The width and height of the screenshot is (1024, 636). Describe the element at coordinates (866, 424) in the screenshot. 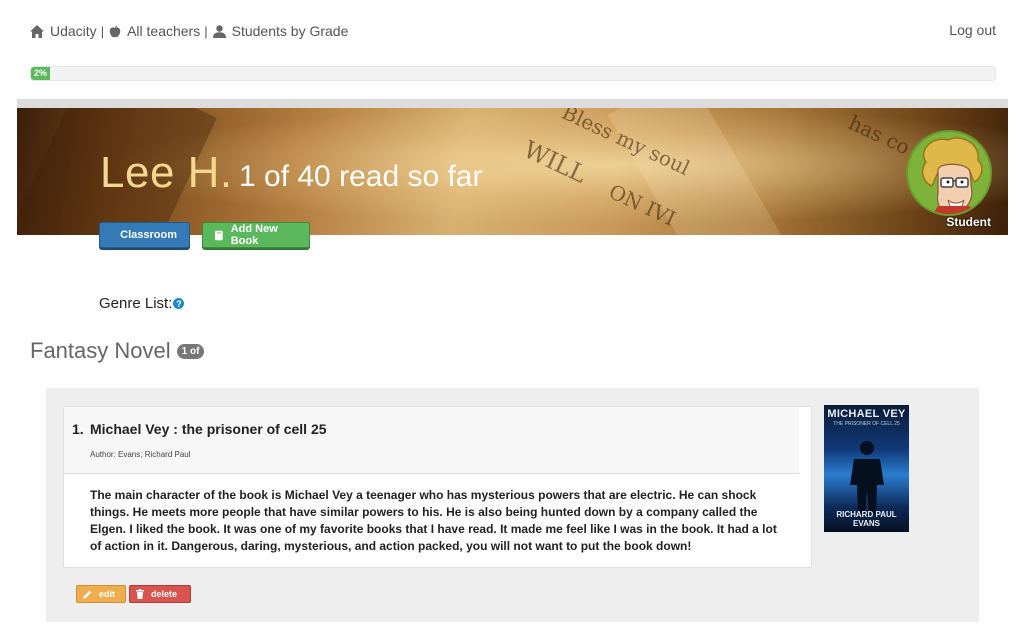

I see `cover-subtitle: THE PRISONER OF CELL 25` at that location.